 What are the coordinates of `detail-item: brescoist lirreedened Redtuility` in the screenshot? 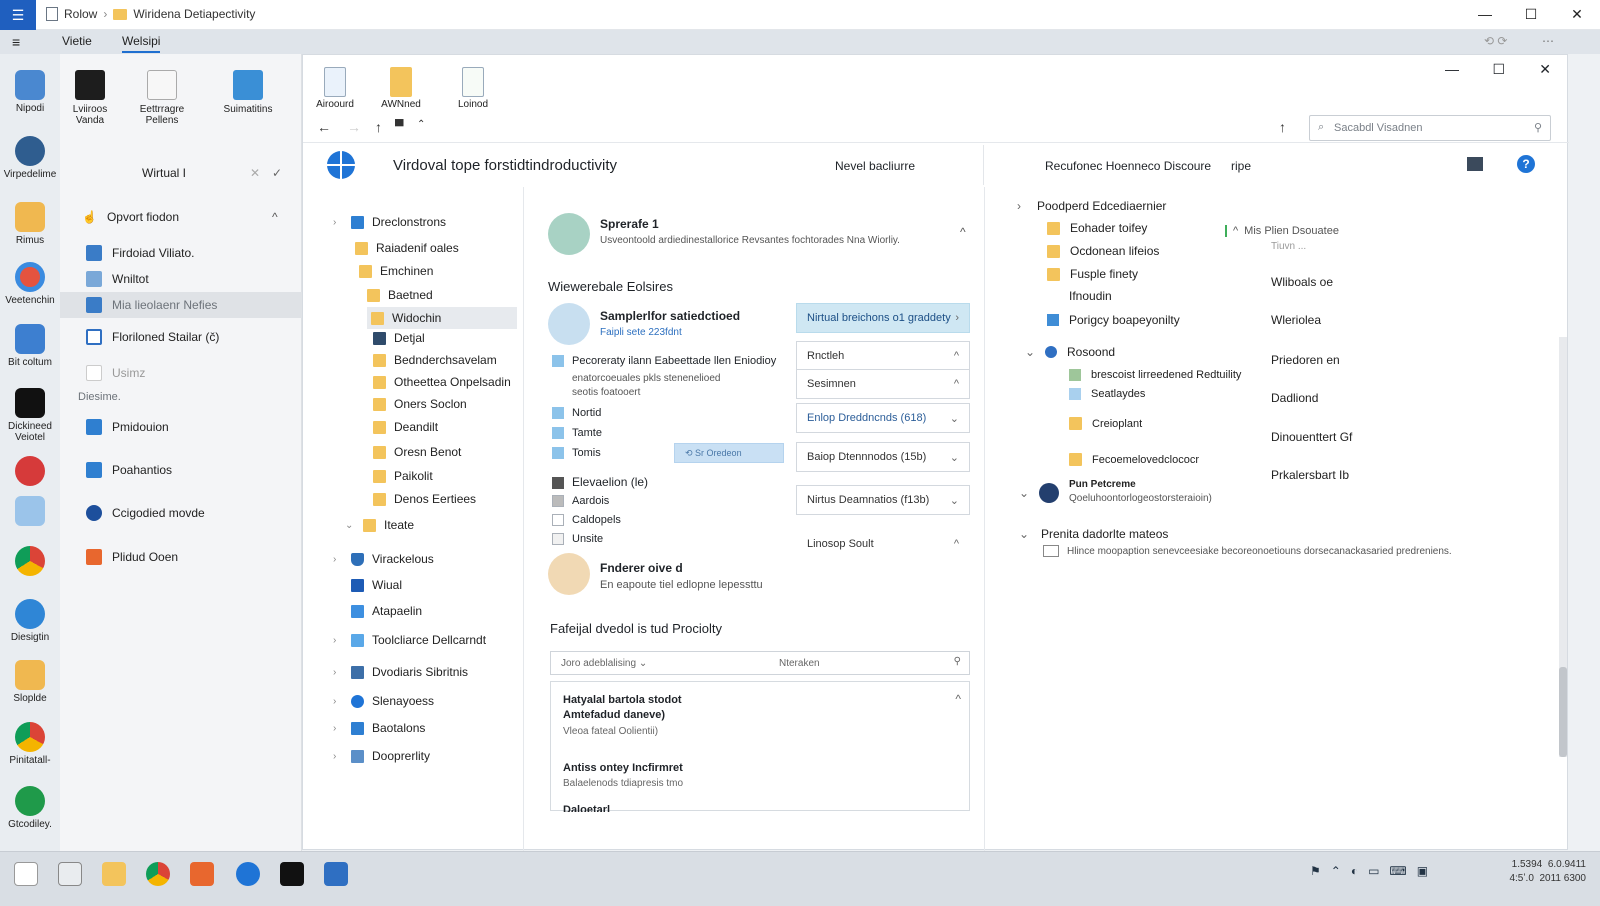 It's located at (1155, 375).